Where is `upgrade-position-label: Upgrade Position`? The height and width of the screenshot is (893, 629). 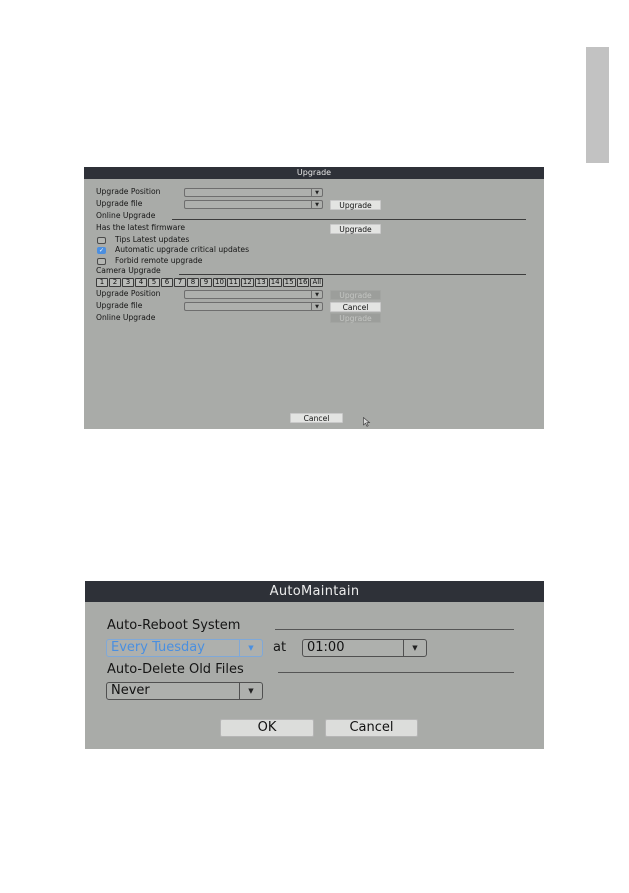 upgrade-position-label: Upgrade Position is located at coordinates (128, 191).